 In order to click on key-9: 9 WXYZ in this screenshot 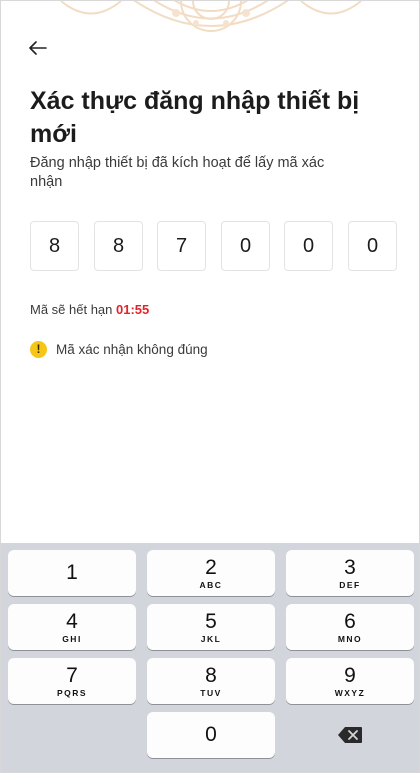, I will do `click(350, 681)`.